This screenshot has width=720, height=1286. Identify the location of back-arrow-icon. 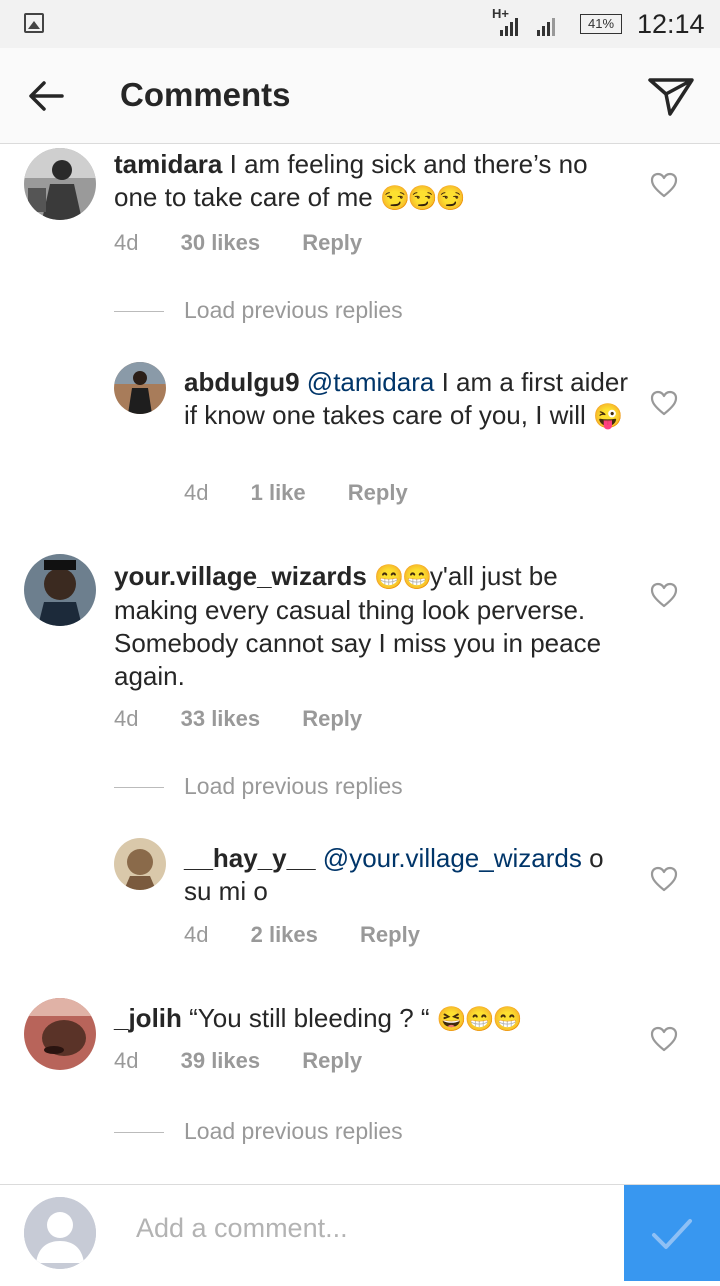
(46, 96).